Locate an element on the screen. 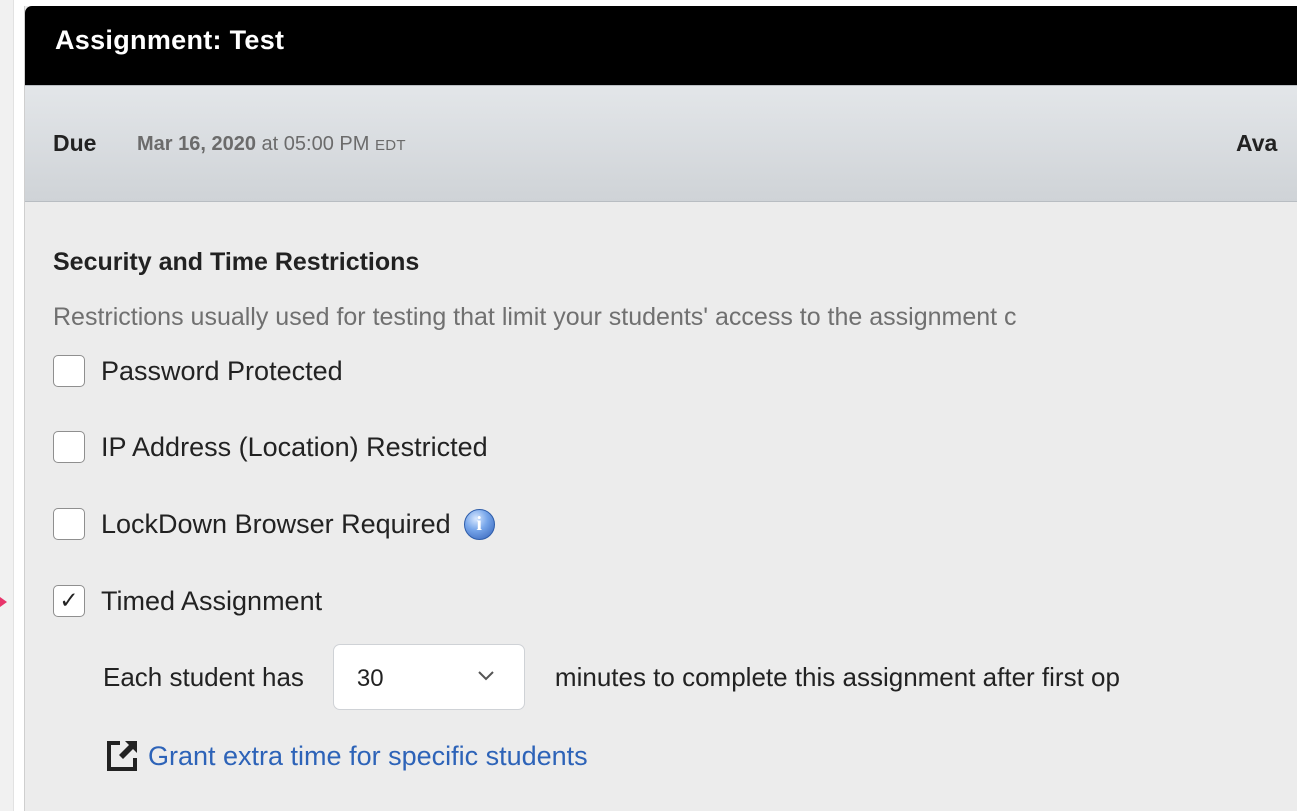 The width and height of the screenshot is (1297, 811). ip-address-restricted-option: IP Address (Location) Restricted is located at coordinates (270, 447).